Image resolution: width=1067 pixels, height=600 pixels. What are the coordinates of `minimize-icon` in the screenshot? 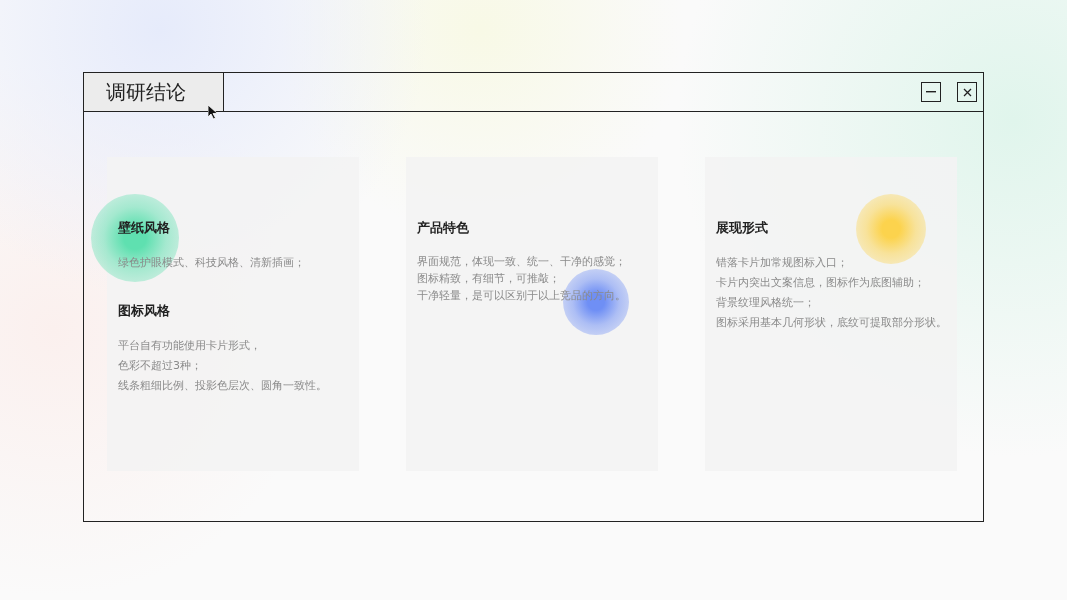 It's located at (931, 92).